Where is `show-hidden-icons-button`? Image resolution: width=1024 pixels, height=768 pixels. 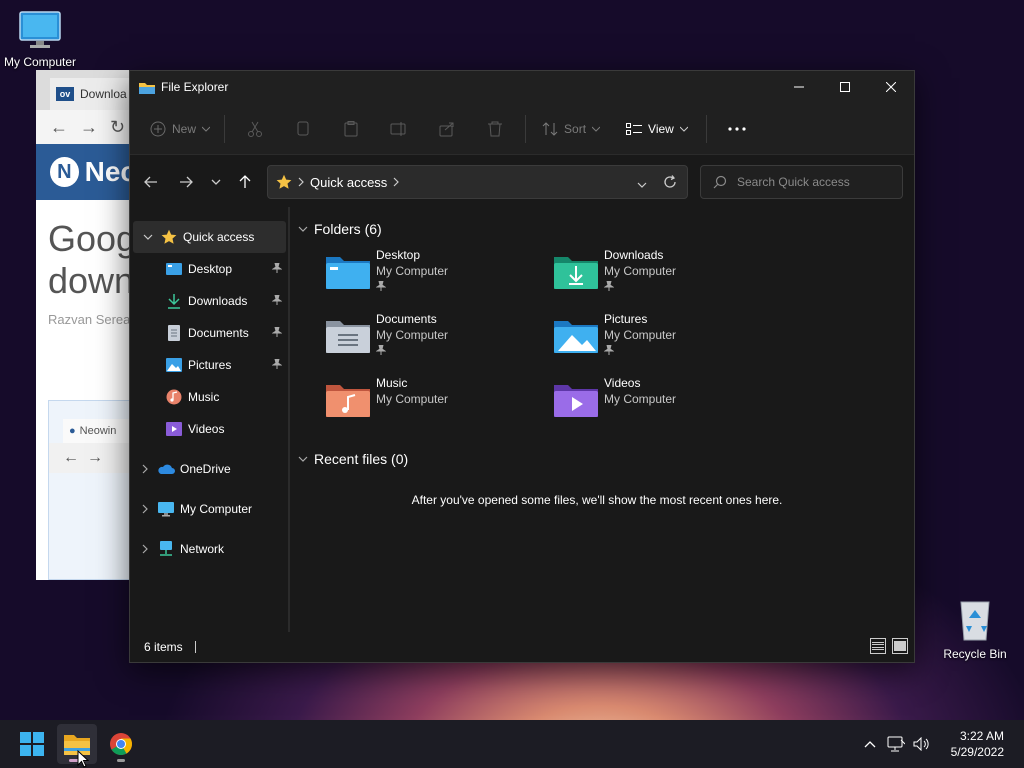
show-hidden-icons-button is located at coordinates (870, 744).